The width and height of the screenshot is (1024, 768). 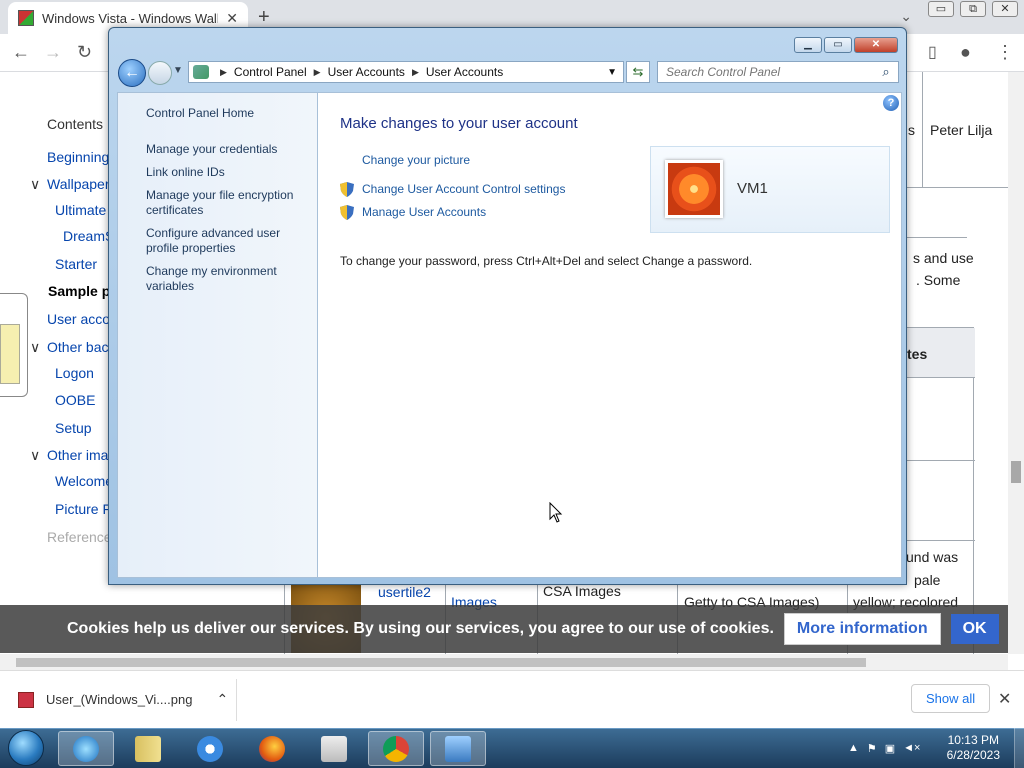 I want to click on taskbar-firefox, so click(x=272, y=748).